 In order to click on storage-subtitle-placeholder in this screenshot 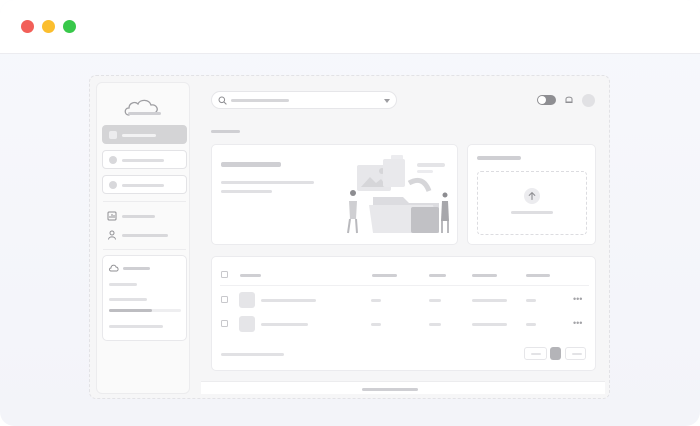, I will do `click(123, 284)`.